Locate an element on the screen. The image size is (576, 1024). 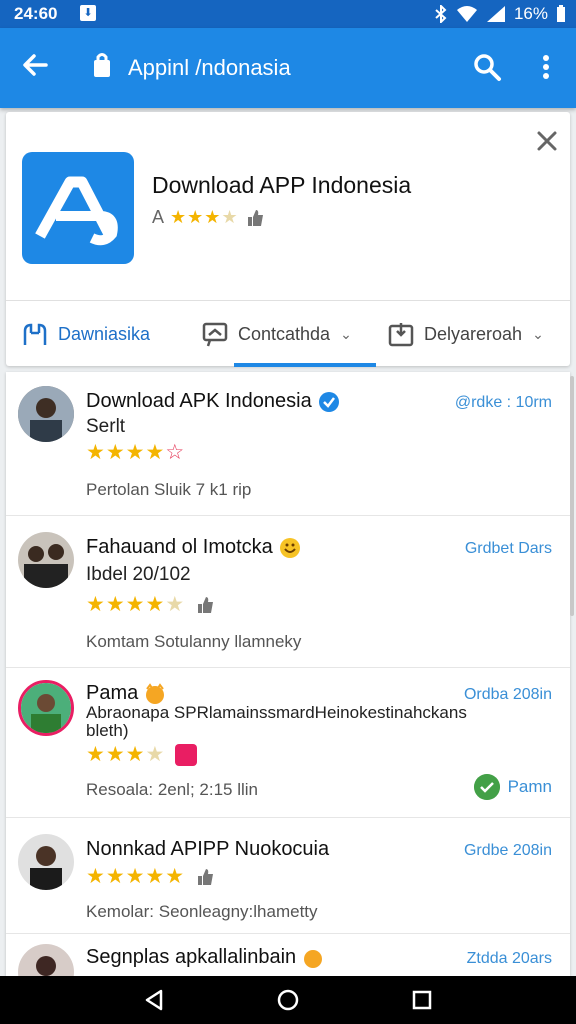
status-icons: 16% is located at coordinates (500, 14).